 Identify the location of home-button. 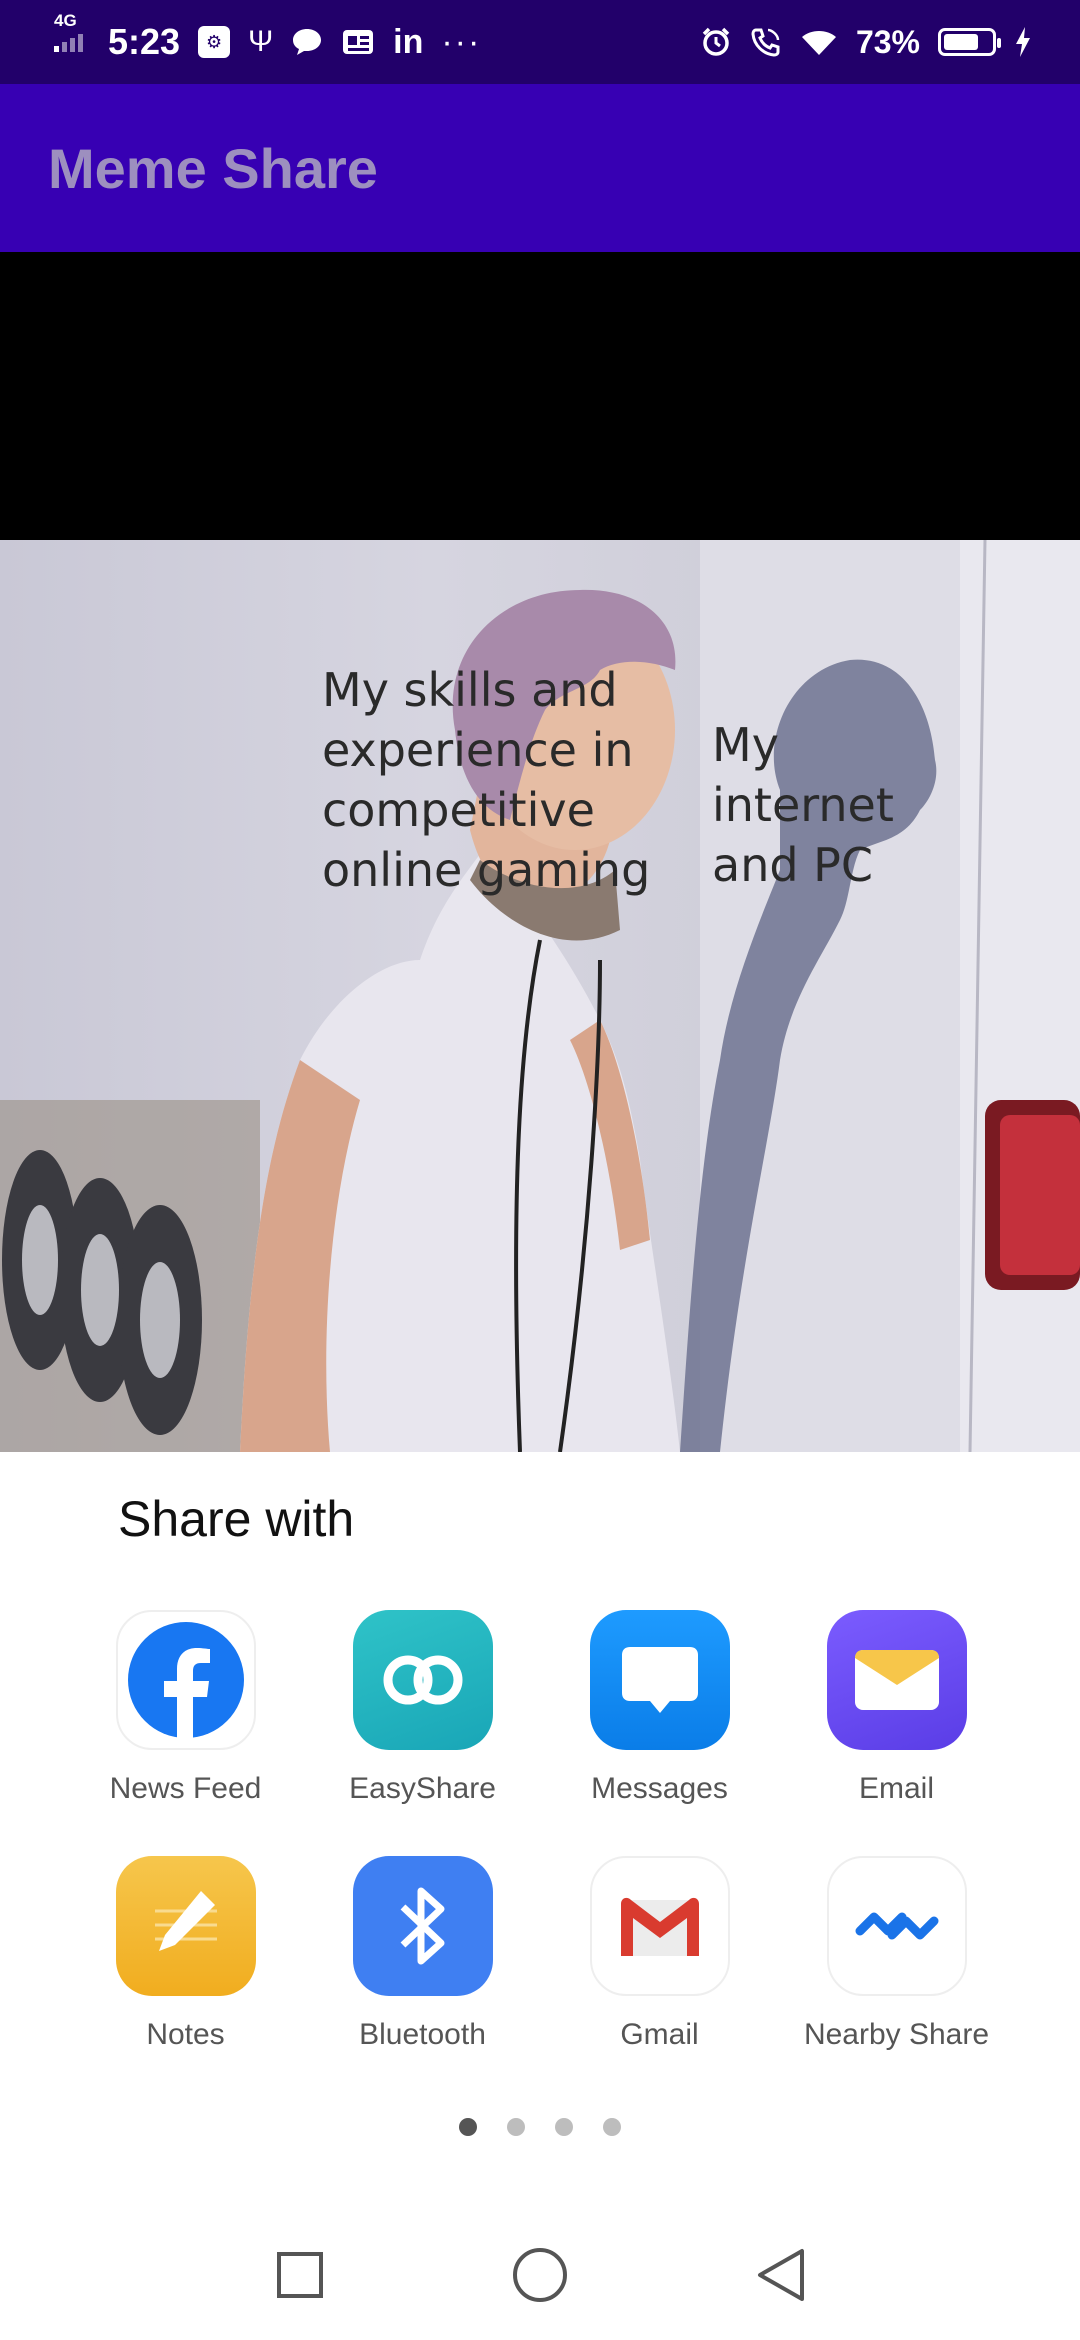
(540, 2275).